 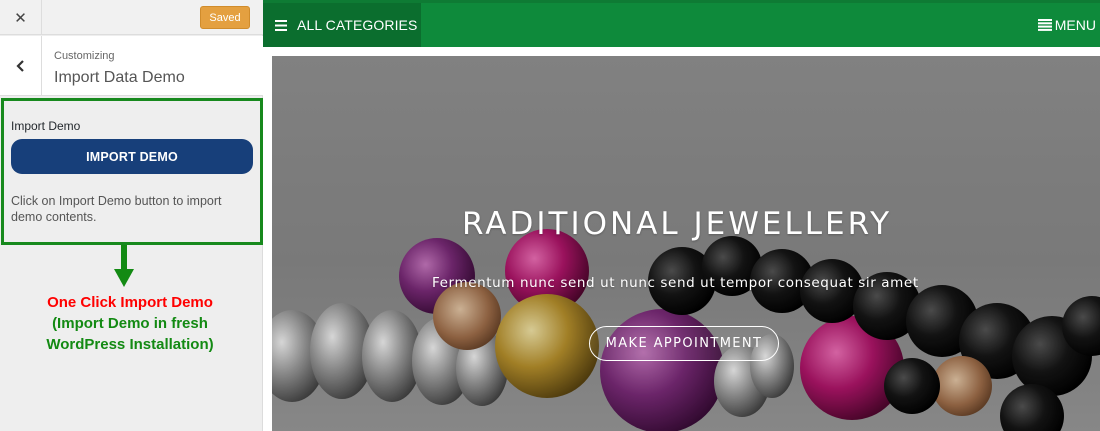 What do you see at coordinates (684, 343) in the screenshot?
I see `make-appointment-button: MAKE APPOINTMENT` at bounding box center [684, 343].